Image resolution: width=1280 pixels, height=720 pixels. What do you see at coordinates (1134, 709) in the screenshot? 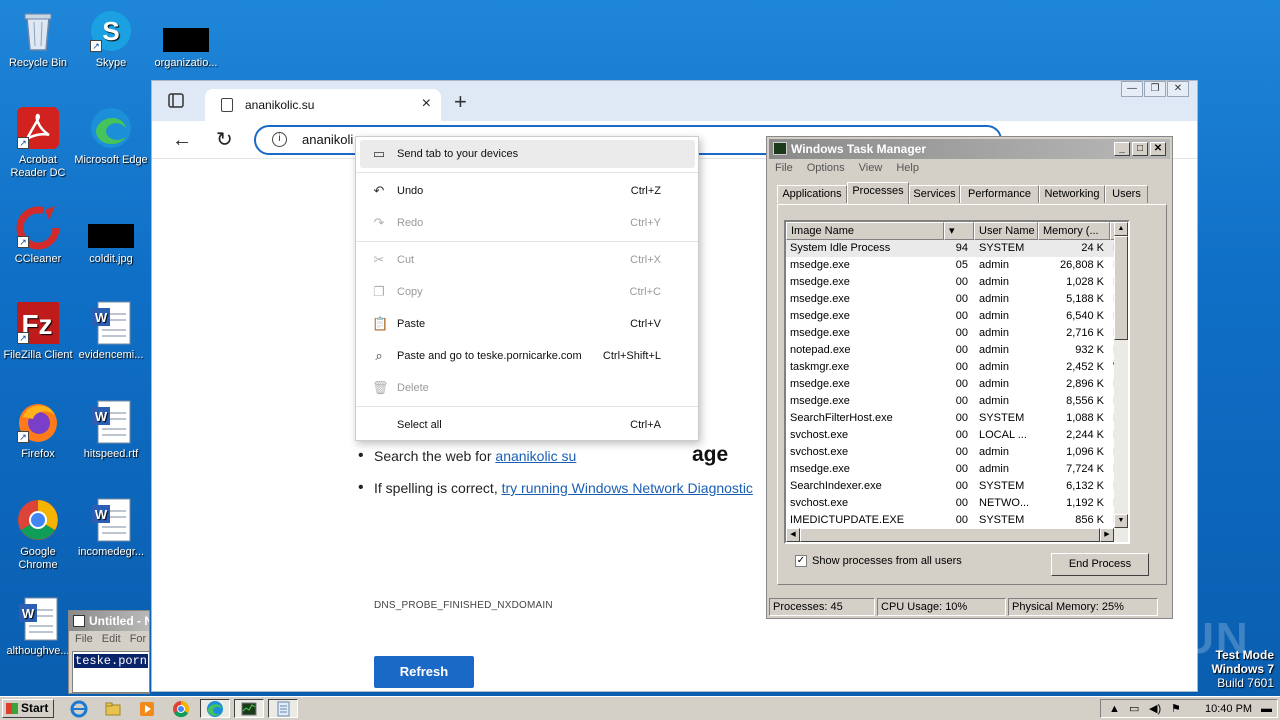
I see `network-icon: ▭` at bounding box center [1134, 709].